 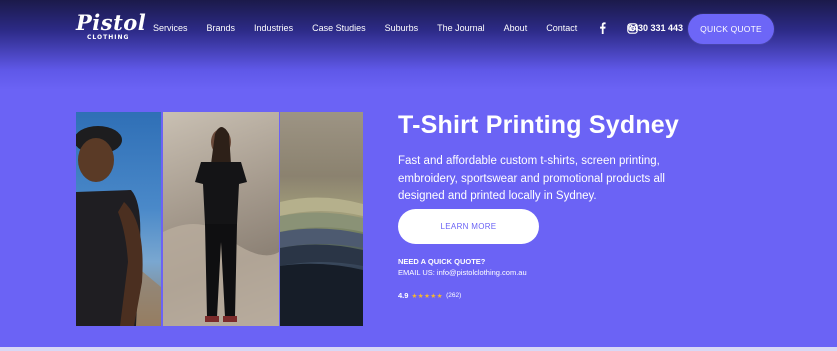 What do you see at coordinates (403, 295) in the screenshot?
I see `rating-value: 4.9` at bounding box center [403, 295].